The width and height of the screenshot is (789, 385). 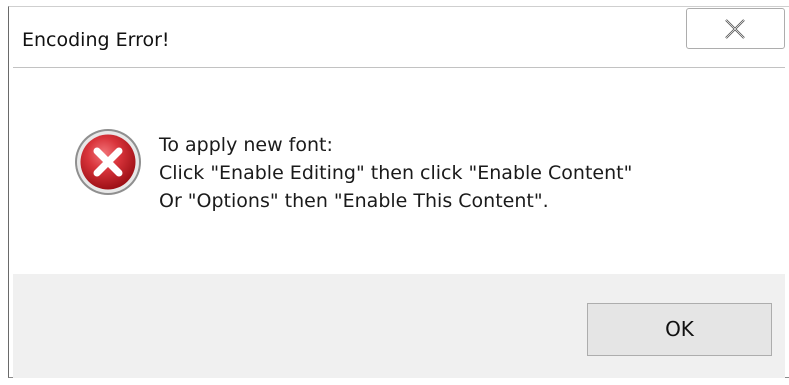 I want to click on dialog-title: Encoding Error!, so click(x=96, y=40).